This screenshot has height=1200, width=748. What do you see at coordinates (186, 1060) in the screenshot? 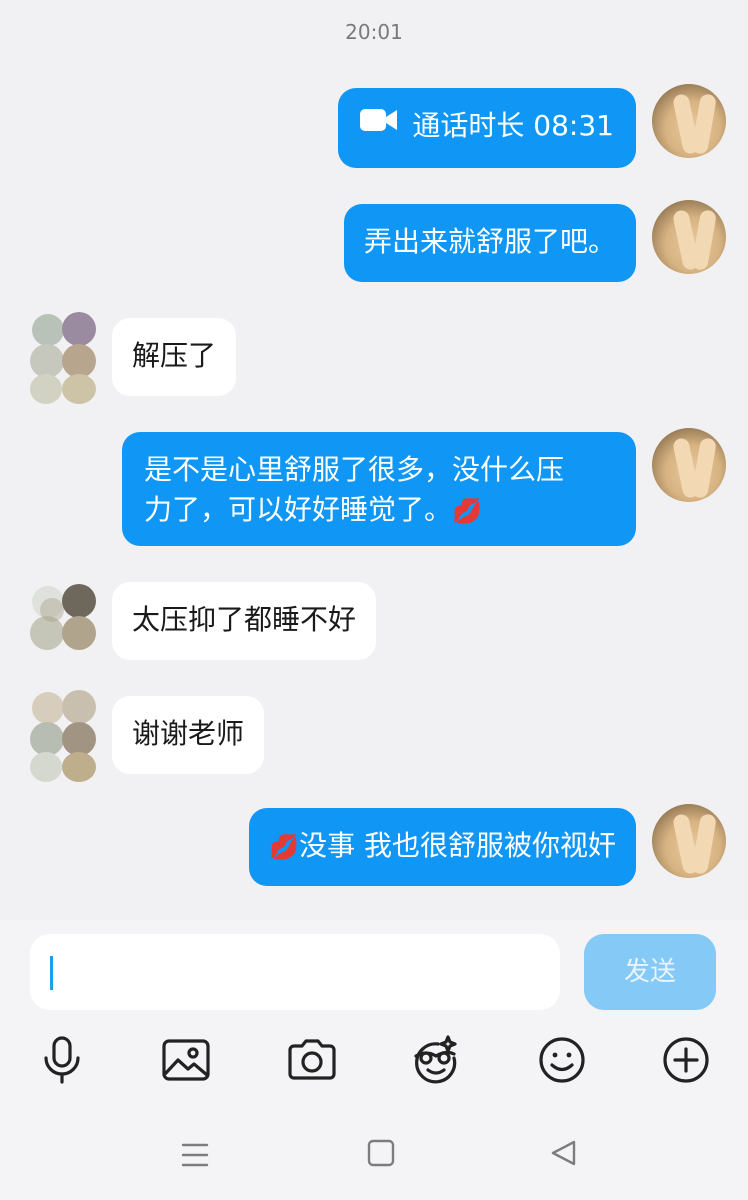
I see `image-icon` at bounding box center [186, 1060].